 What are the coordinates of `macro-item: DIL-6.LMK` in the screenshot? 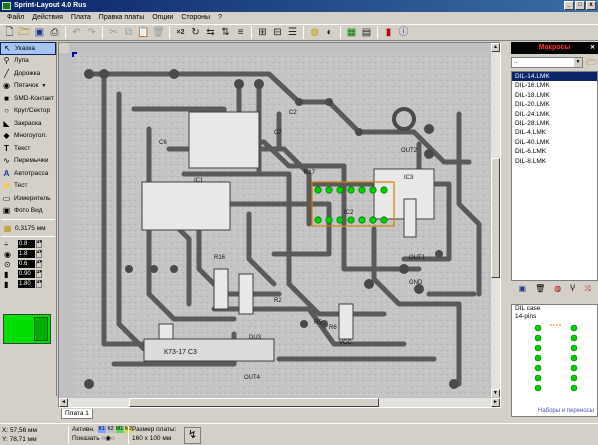 It's located at (554, 151).